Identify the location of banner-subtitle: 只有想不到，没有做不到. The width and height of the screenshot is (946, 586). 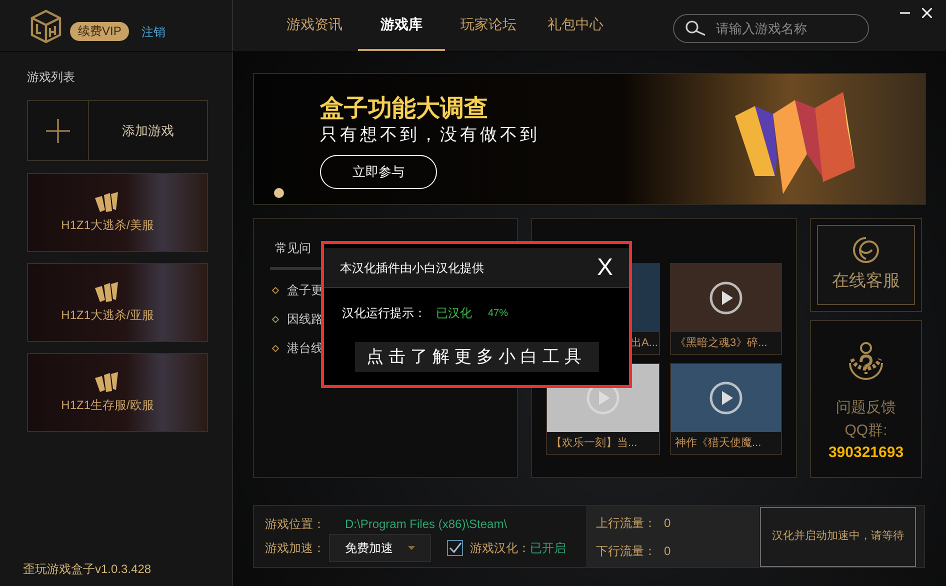
(430, 135).